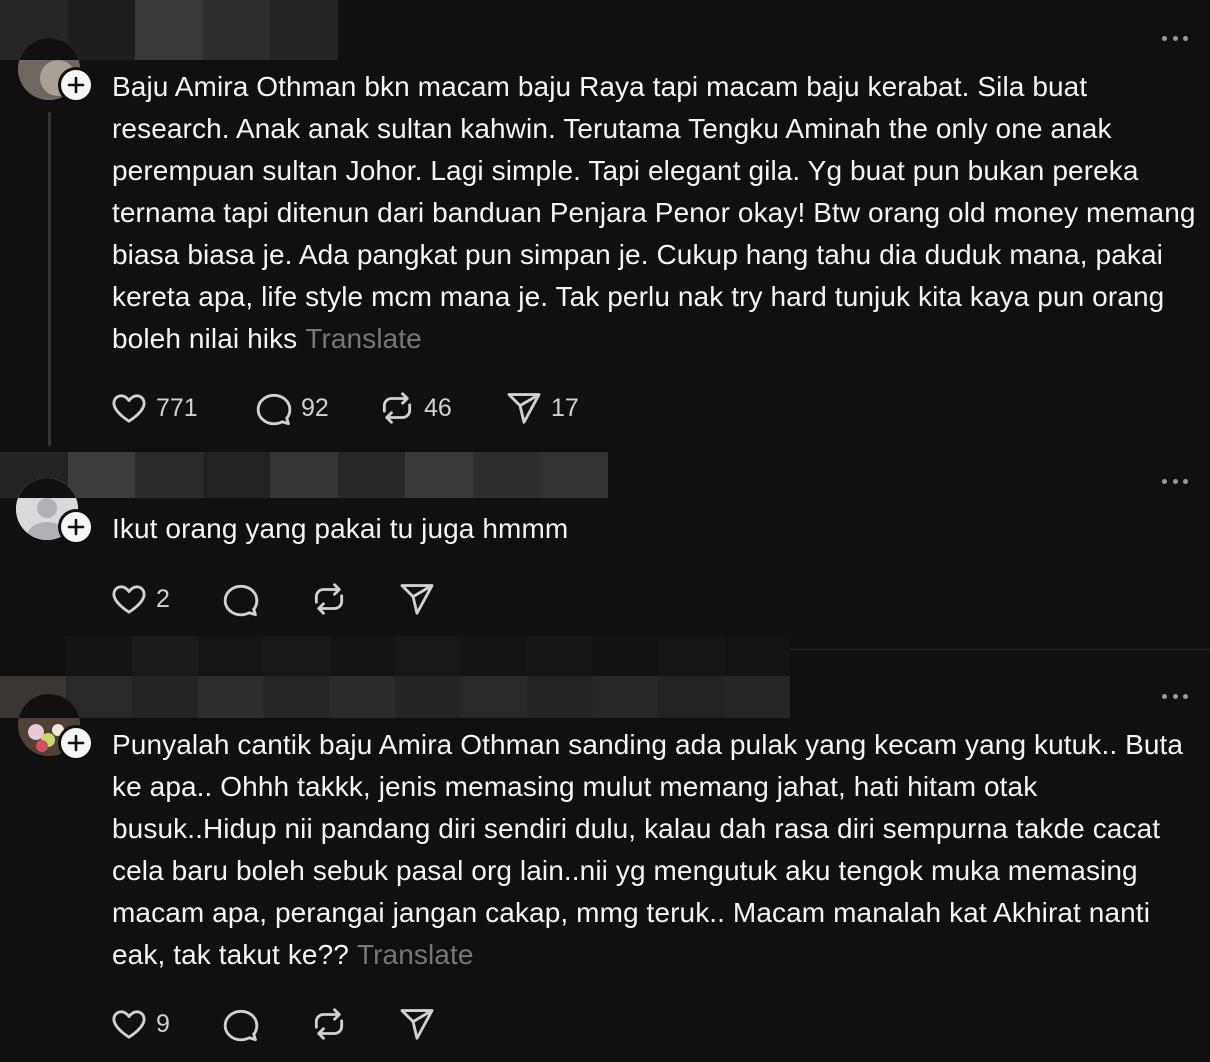 Image resolution: width=1210 pixels, height=1062 pixels. I want to click on repost-count: 46, so click(438, 407).